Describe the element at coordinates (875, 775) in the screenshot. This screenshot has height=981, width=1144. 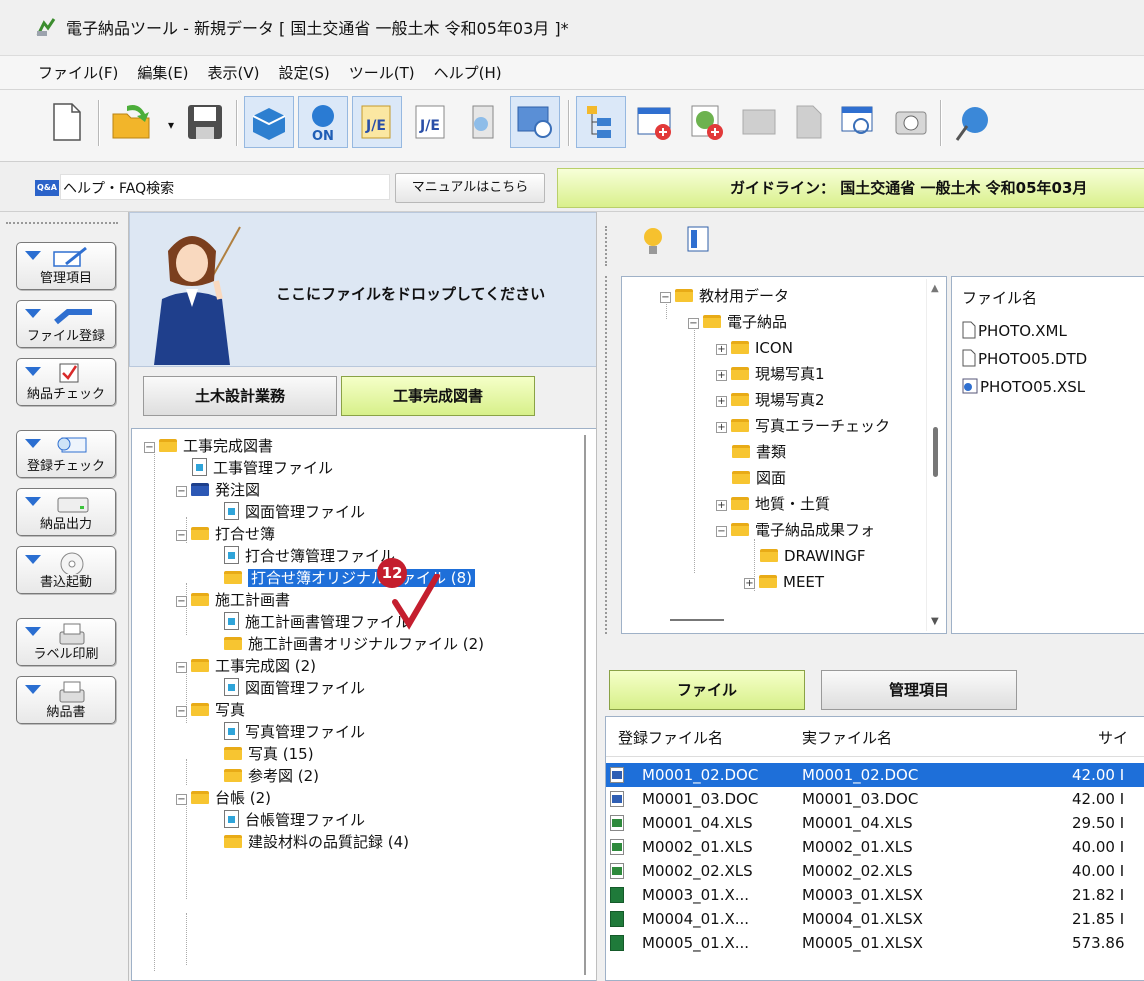
I see `table-row: M0001_02.DOC M0001_02.DOC 42.00 I` at that location.